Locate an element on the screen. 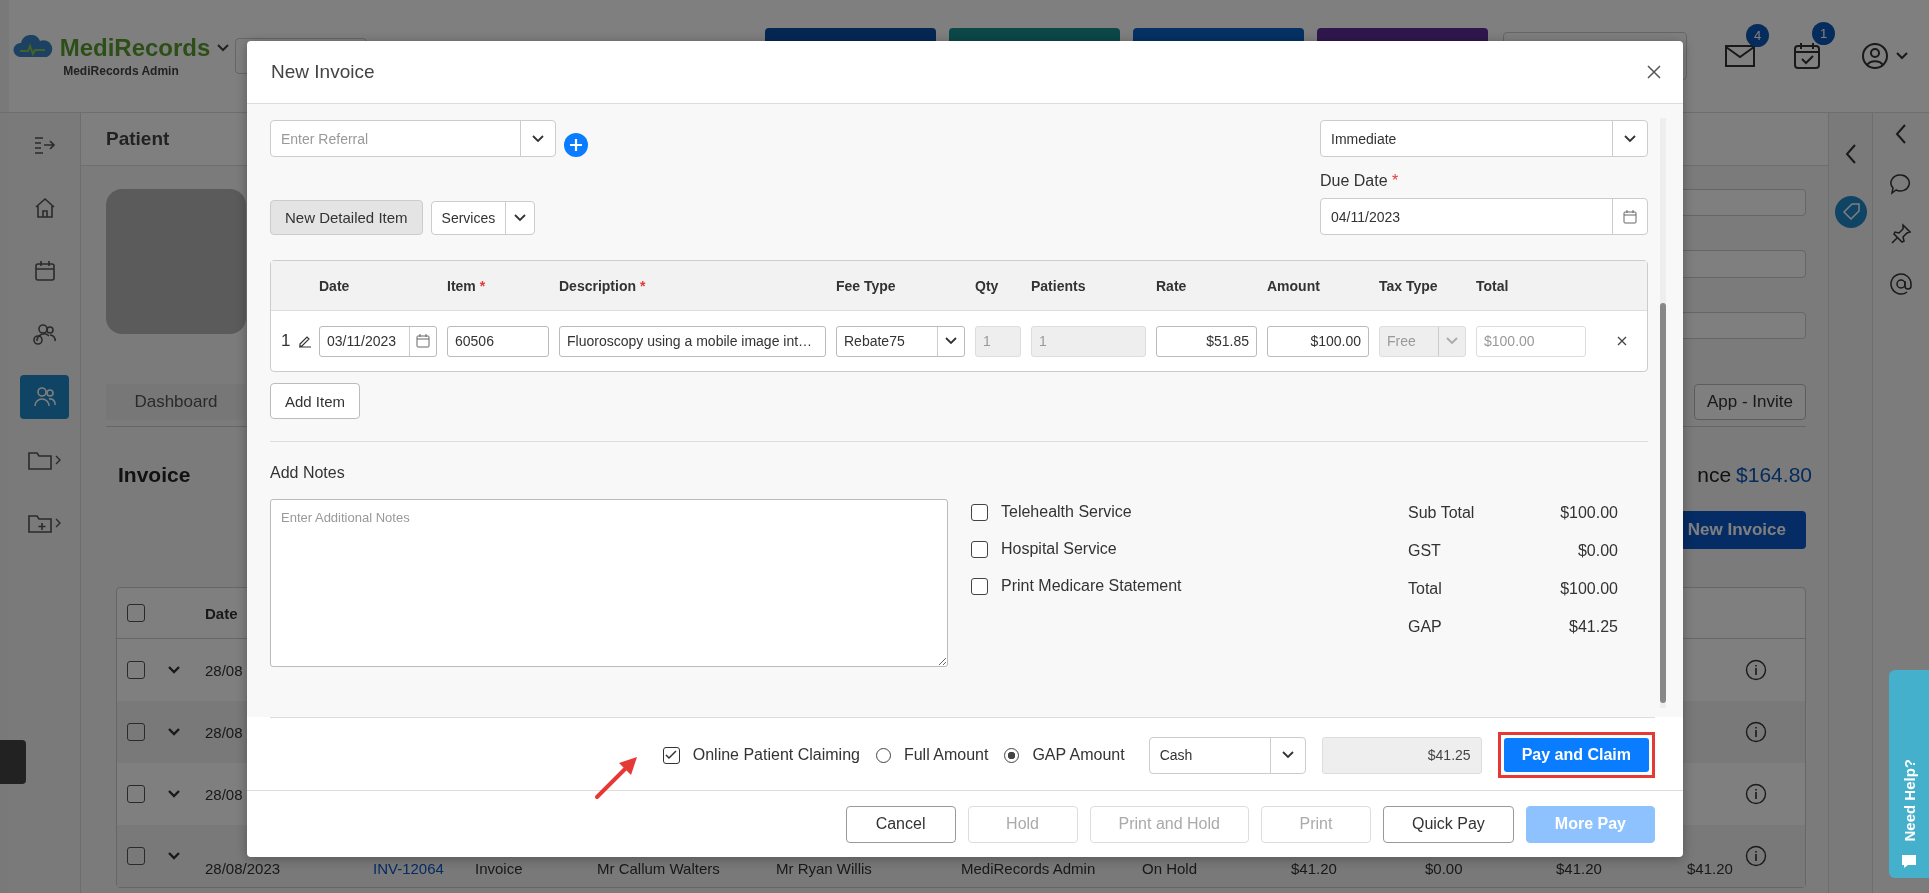  table-cell-text: On Hold is located at coordinates (1170, 869).